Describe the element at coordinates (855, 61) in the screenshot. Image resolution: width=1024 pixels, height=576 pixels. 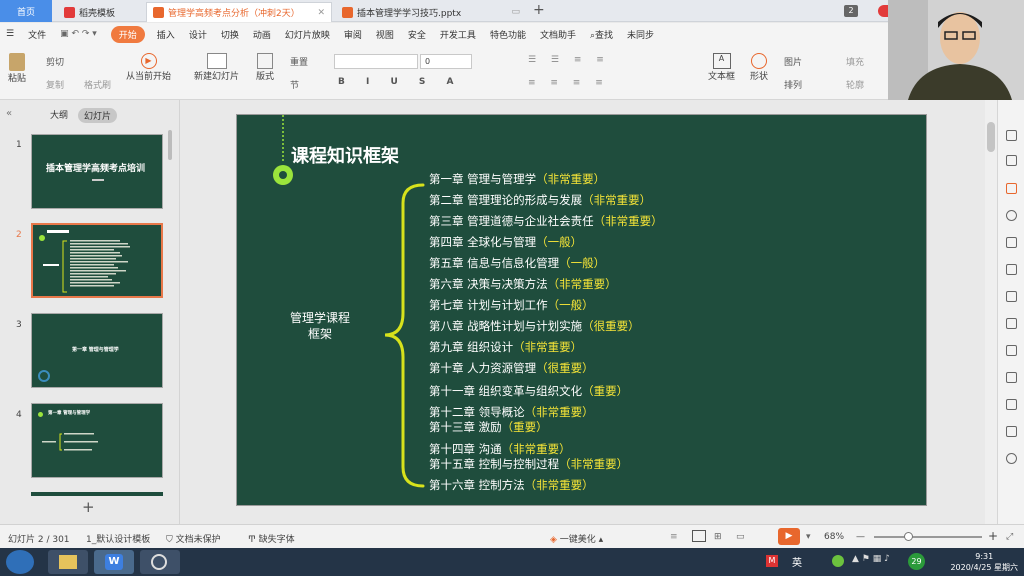
I see `fill-button: 填充` at that location.